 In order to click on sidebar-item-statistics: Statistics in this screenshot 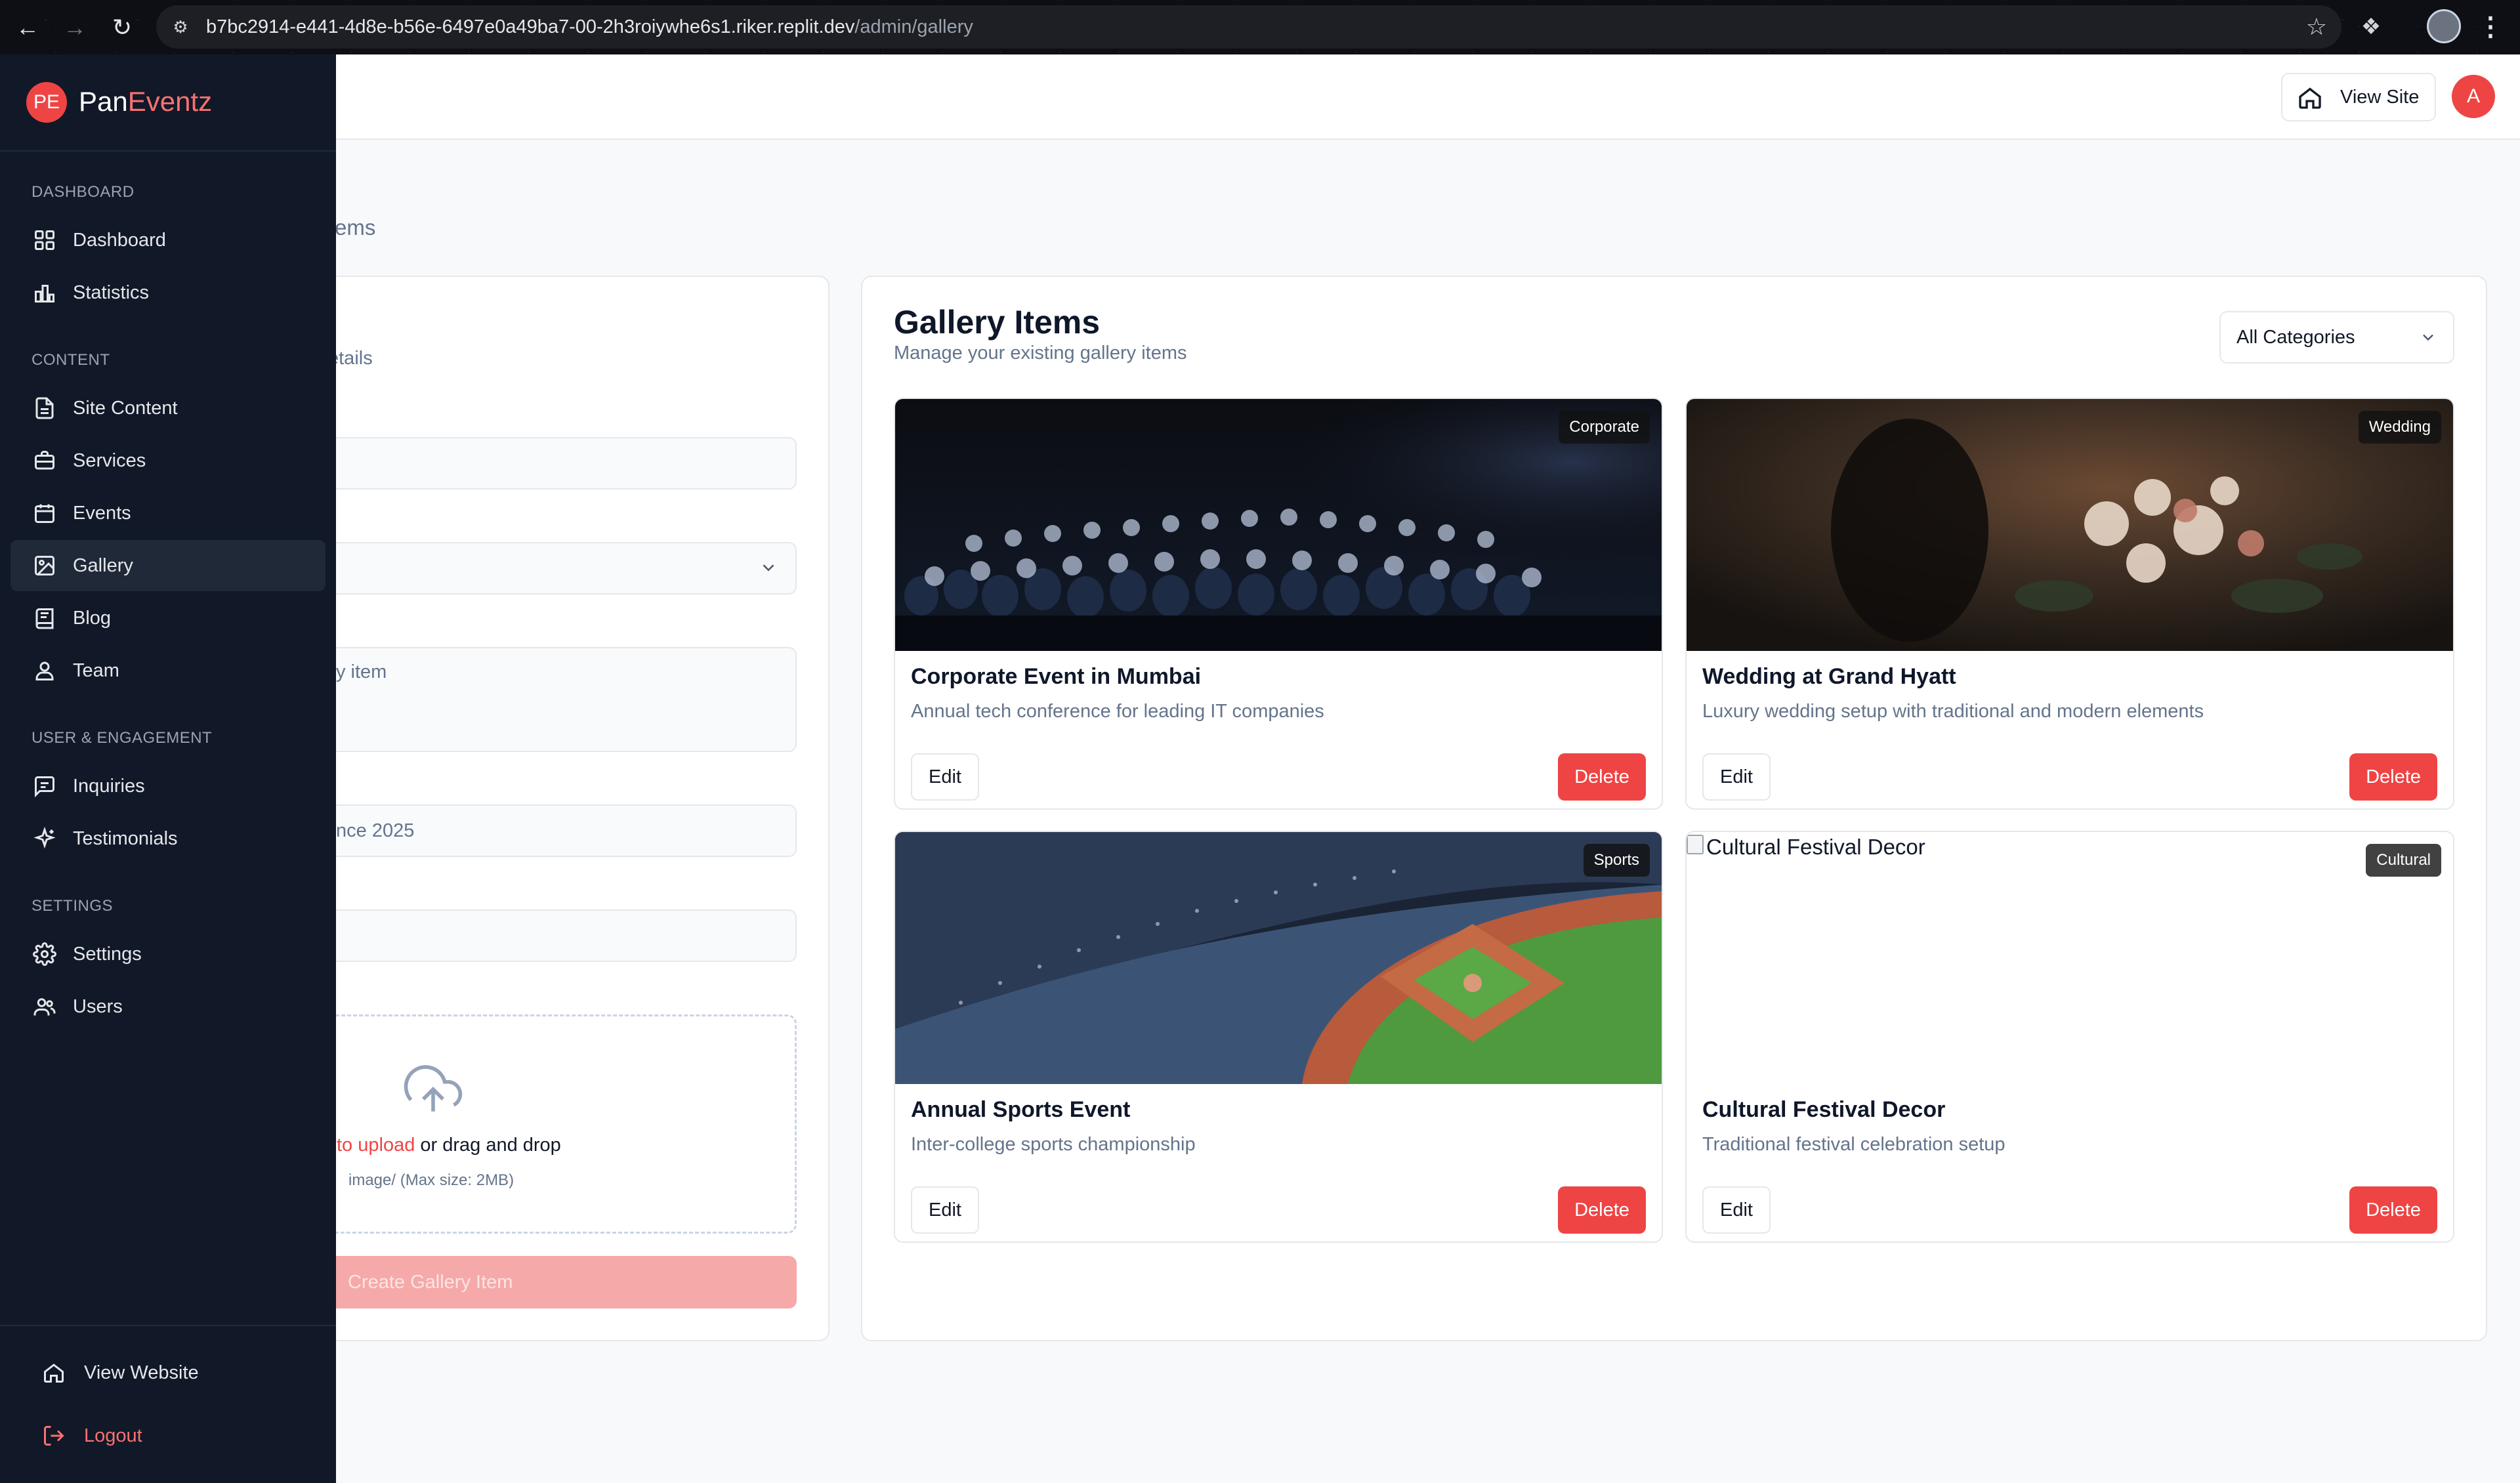, I will do `click(168, 292)`.